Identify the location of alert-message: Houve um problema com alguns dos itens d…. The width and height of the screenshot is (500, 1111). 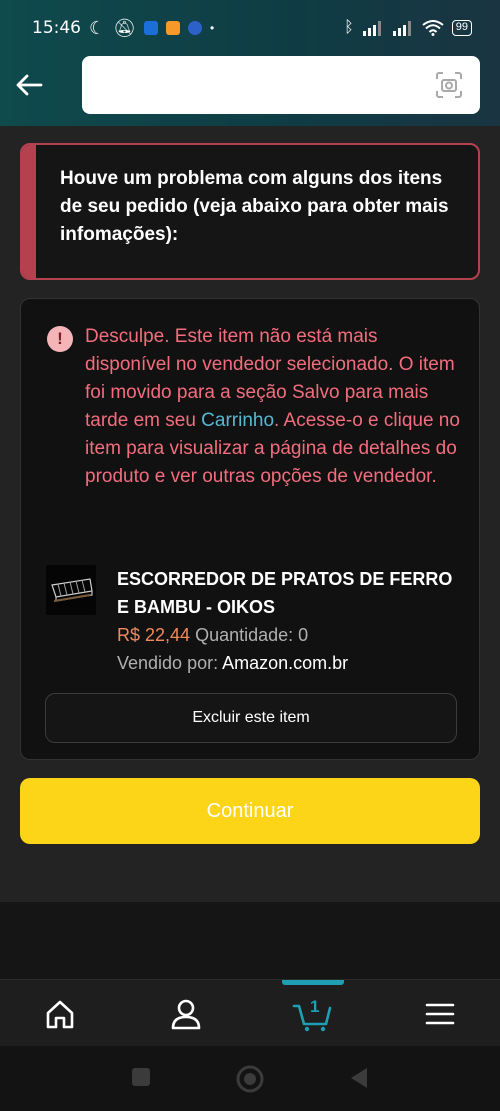
(254, 206).